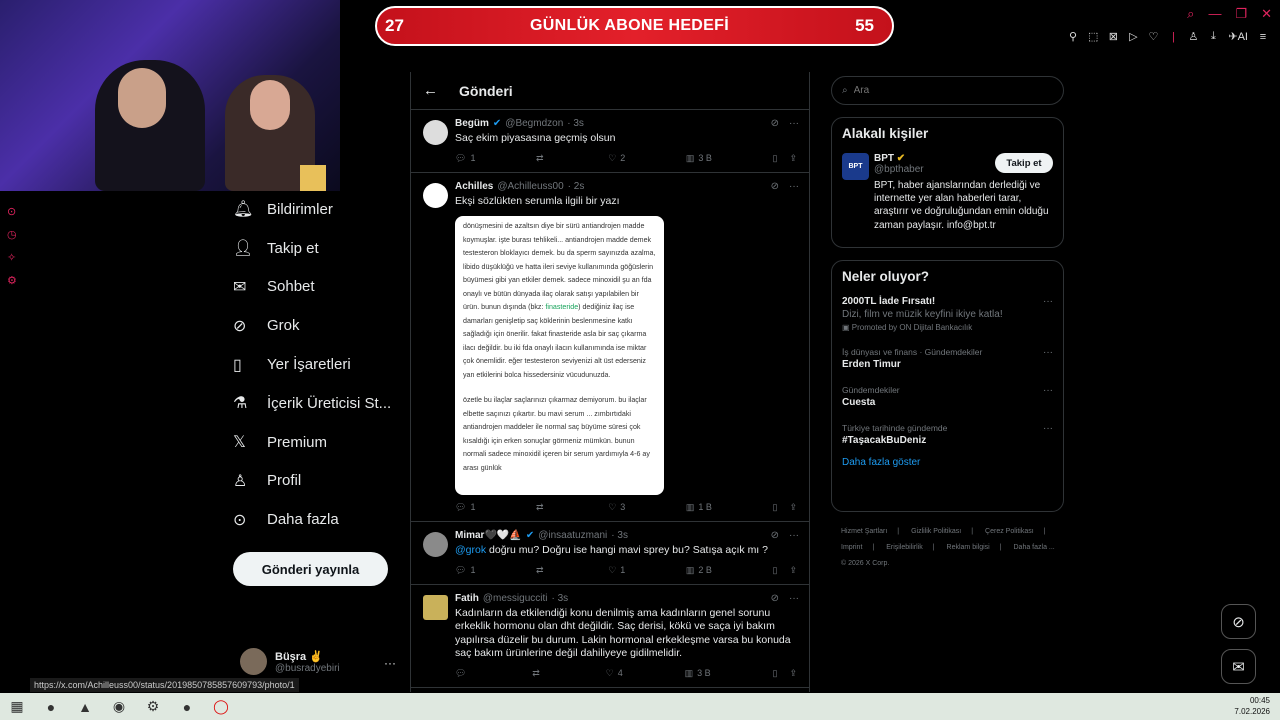 This screenshot has width=1280, height=720. I want to click on opera-icon: ◯, so click(221, 706).